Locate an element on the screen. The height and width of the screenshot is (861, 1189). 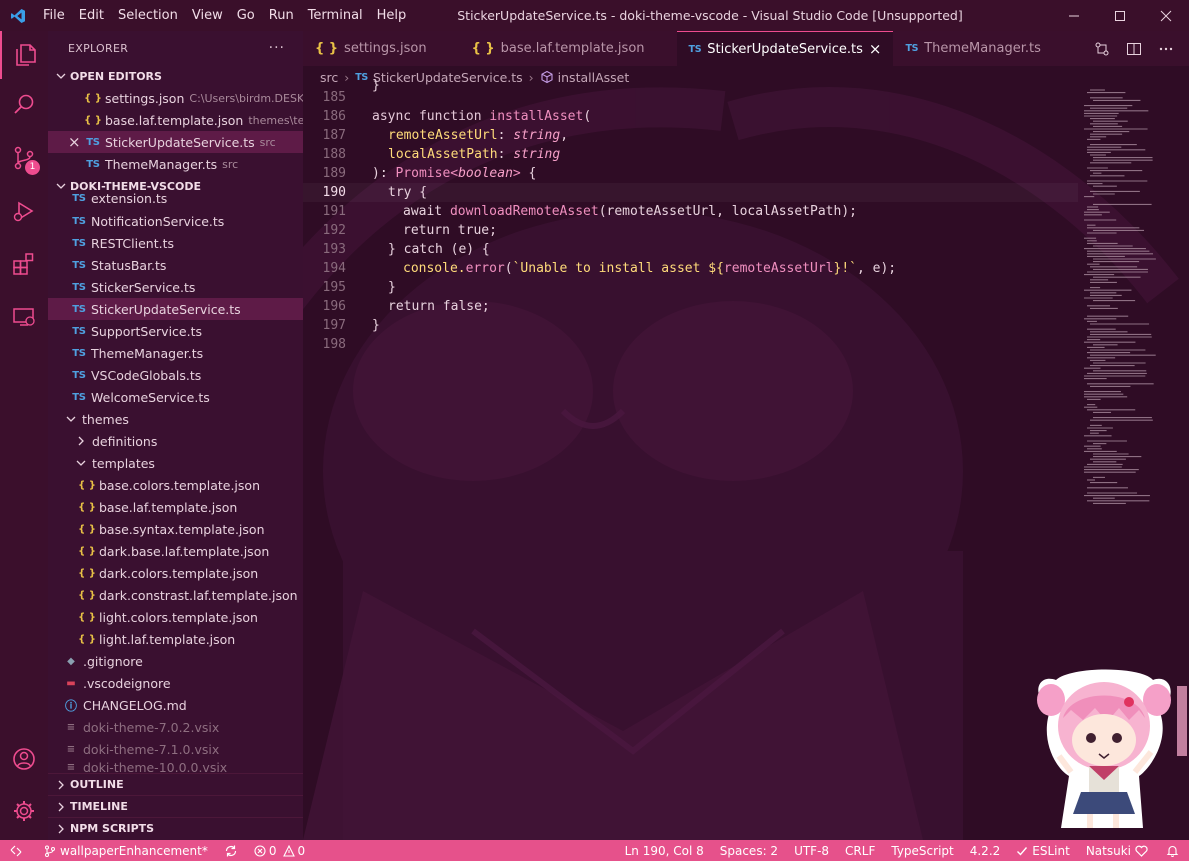
token-function: downloadRemoteAsset is located at coordinates (524, 211).